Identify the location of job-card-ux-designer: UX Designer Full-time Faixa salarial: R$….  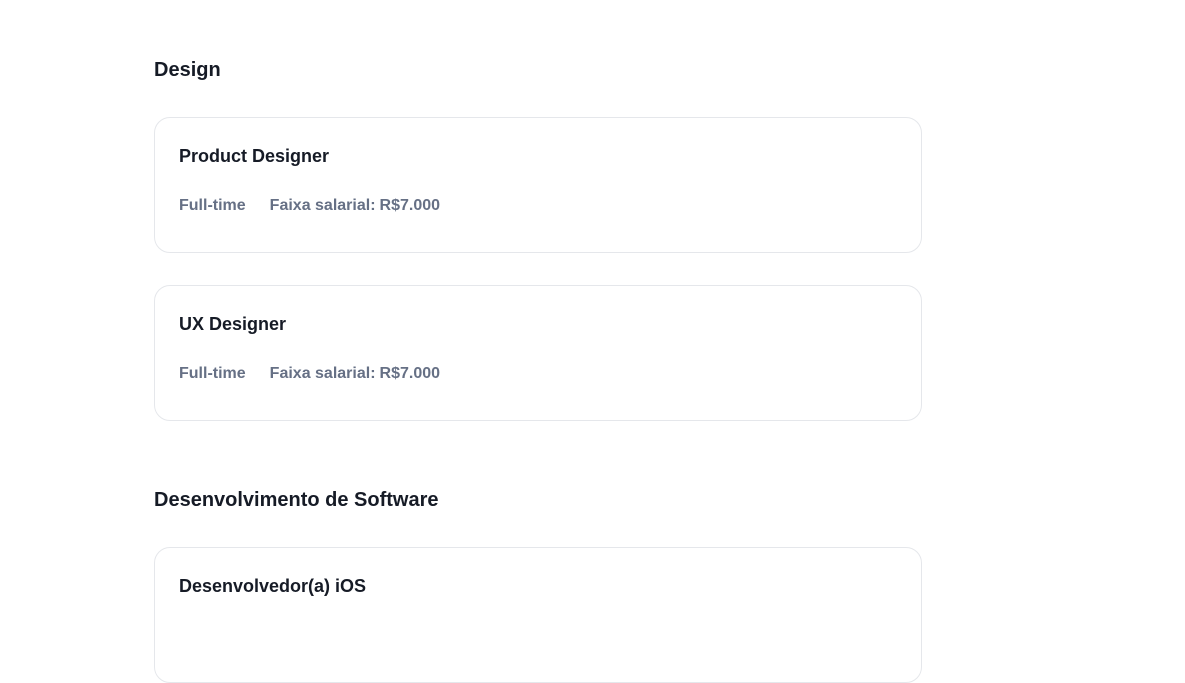
(538, 353).